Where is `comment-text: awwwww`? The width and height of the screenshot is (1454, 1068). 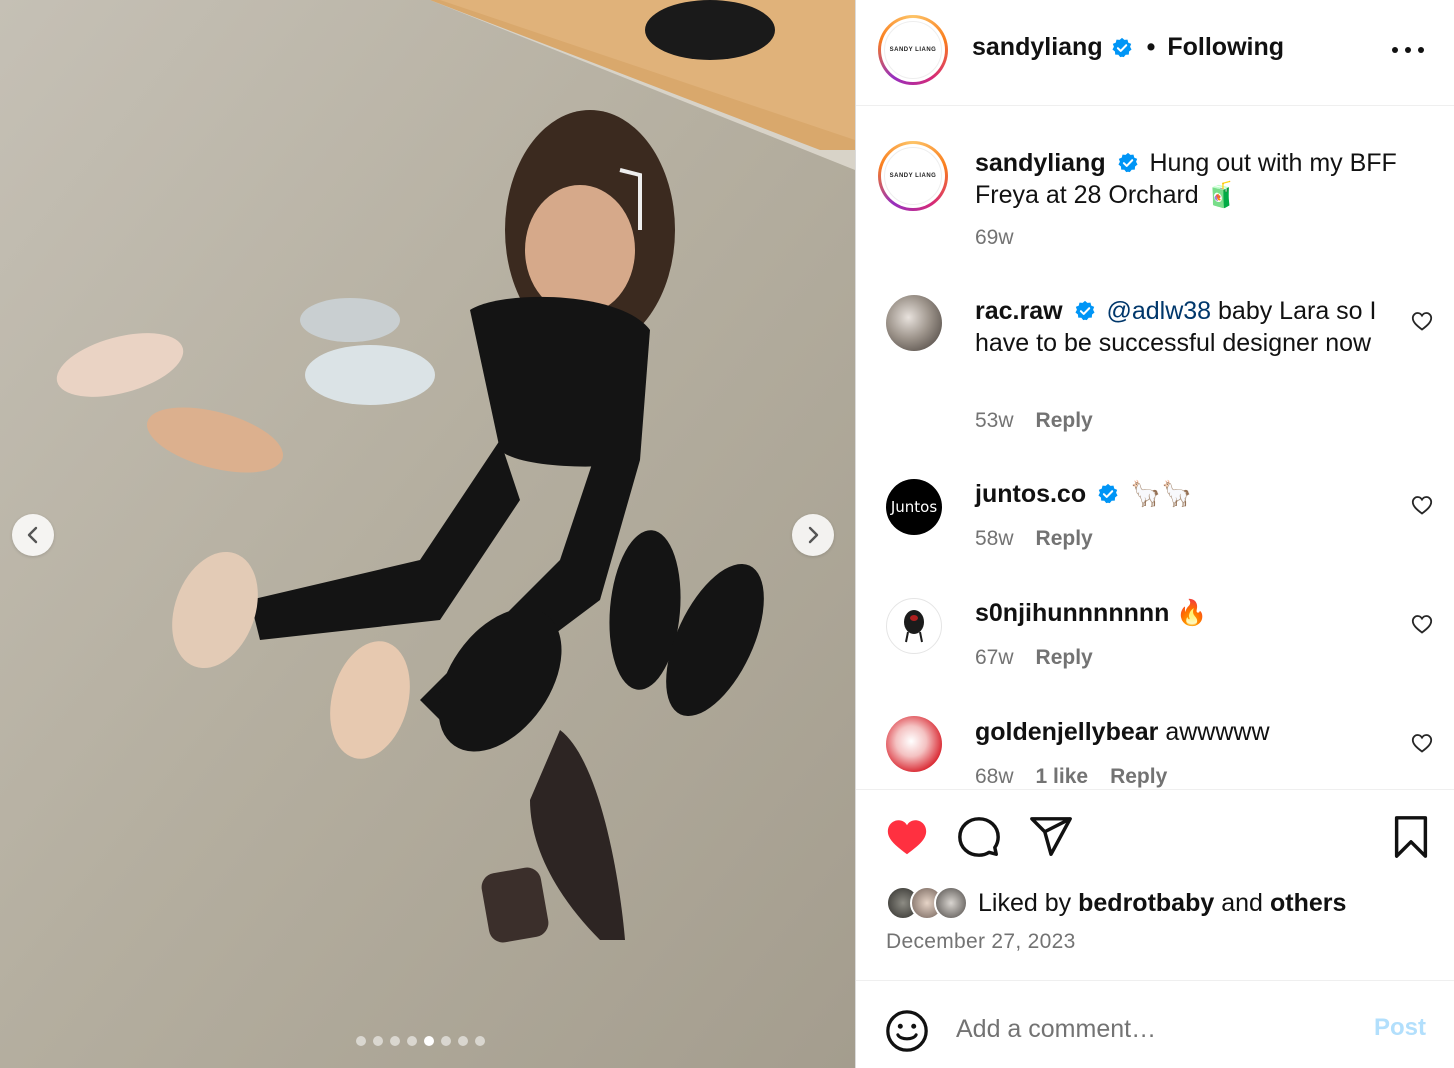 comment-text: awwwww is located at coordinates (1217, 732).